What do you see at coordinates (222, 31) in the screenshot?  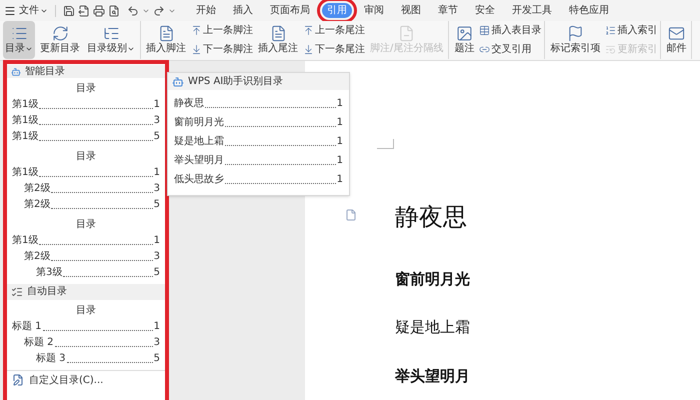 I see `ribbon-button: 上一条脚注` at bounding box center [222, 31].